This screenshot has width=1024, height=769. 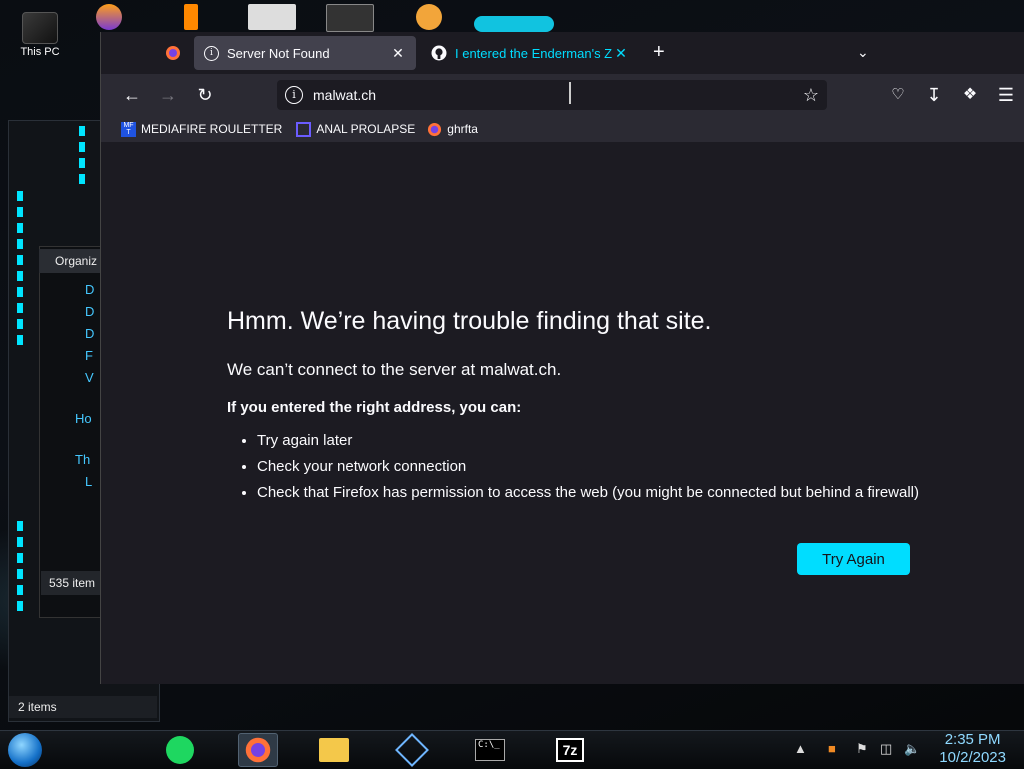 I want to click on this-pc-icon, so click(x=40, y=28).